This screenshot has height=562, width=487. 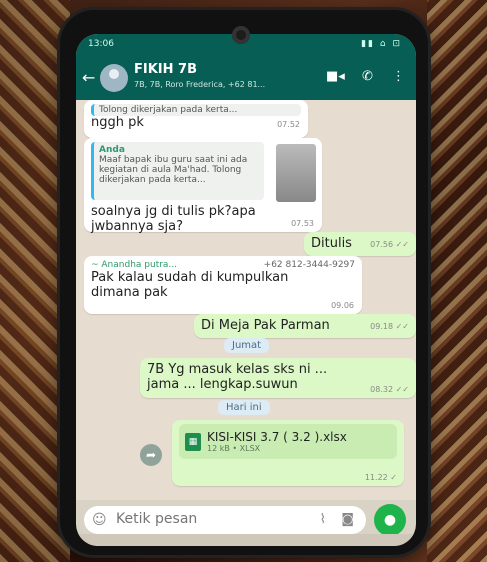 What do you see at coordinates (381, 44) in the screenshot?
I see `status-icons: ▮▮ ⌂ ⊡` at bounding box center [381, 44].